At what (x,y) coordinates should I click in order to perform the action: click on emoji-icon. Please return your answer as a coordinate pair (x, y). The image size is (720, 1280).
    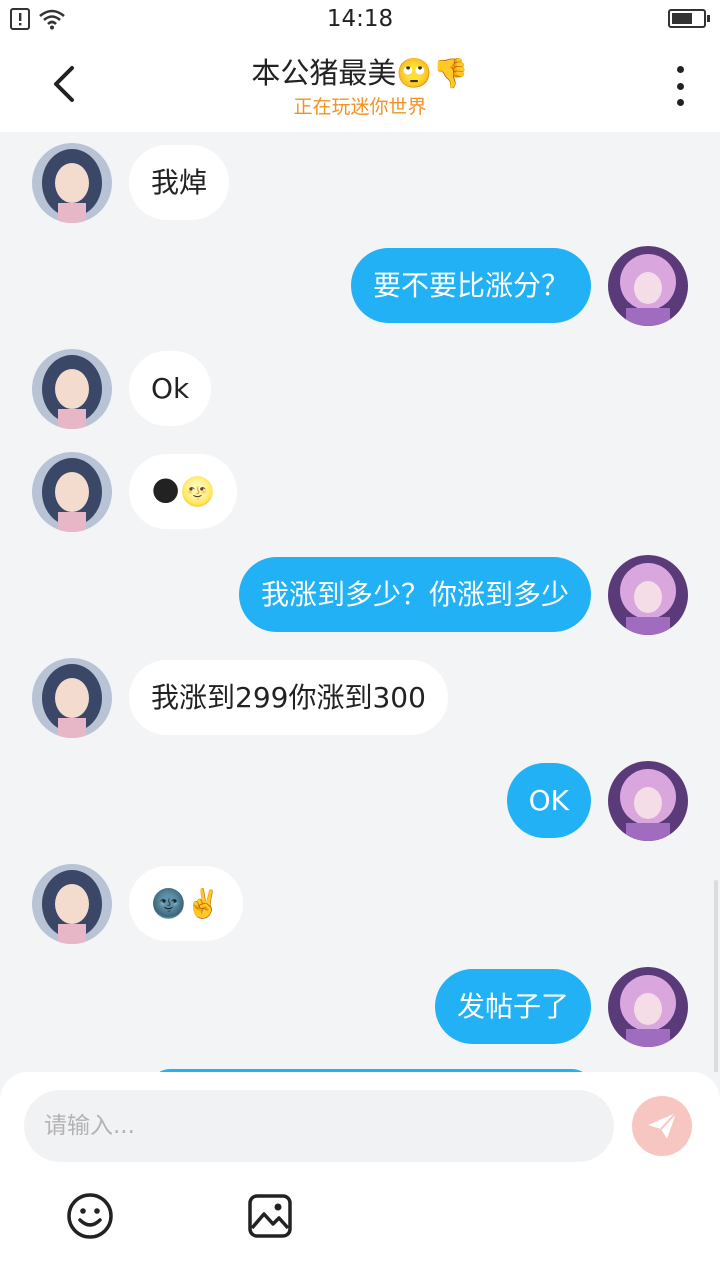
    Looking at the image, I should click on (90, 1216).